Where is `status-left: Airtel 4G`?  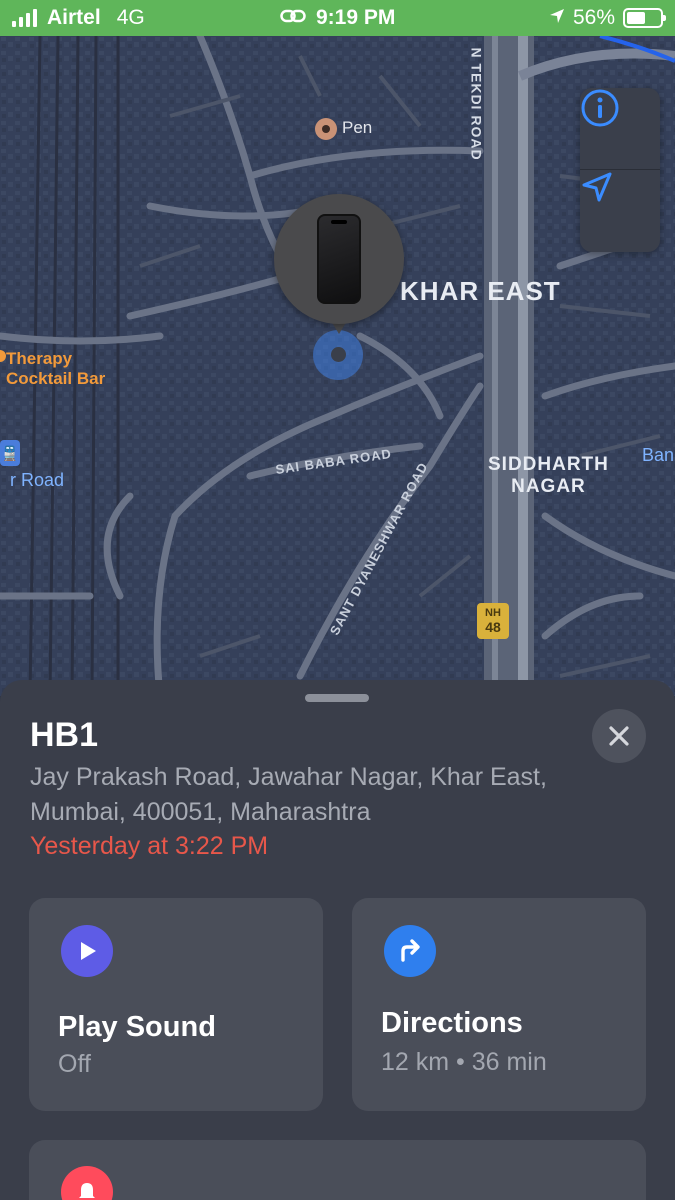 status-left: Airtel 4G is located at coordinates (78, 18).